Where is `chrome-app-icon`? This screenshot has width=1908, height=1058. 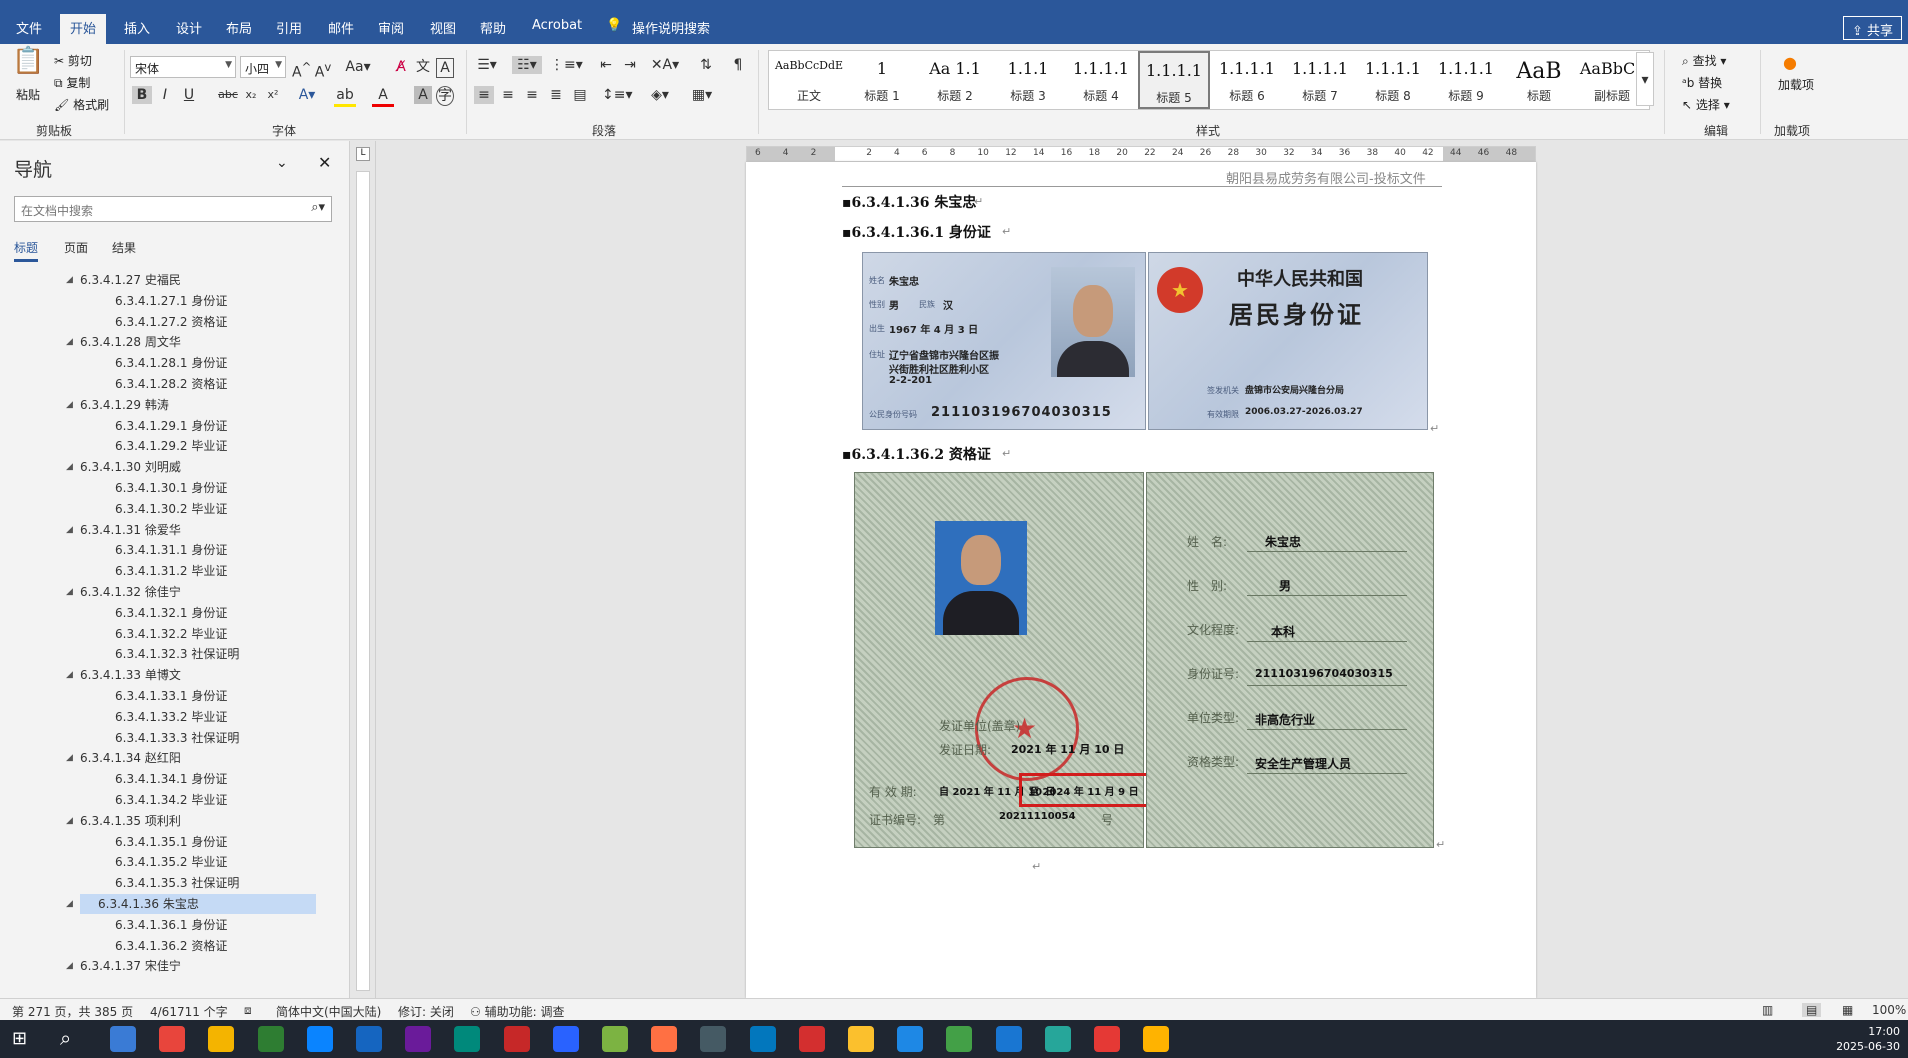 chrome-app-icon is located at coordinates (172, 1039).